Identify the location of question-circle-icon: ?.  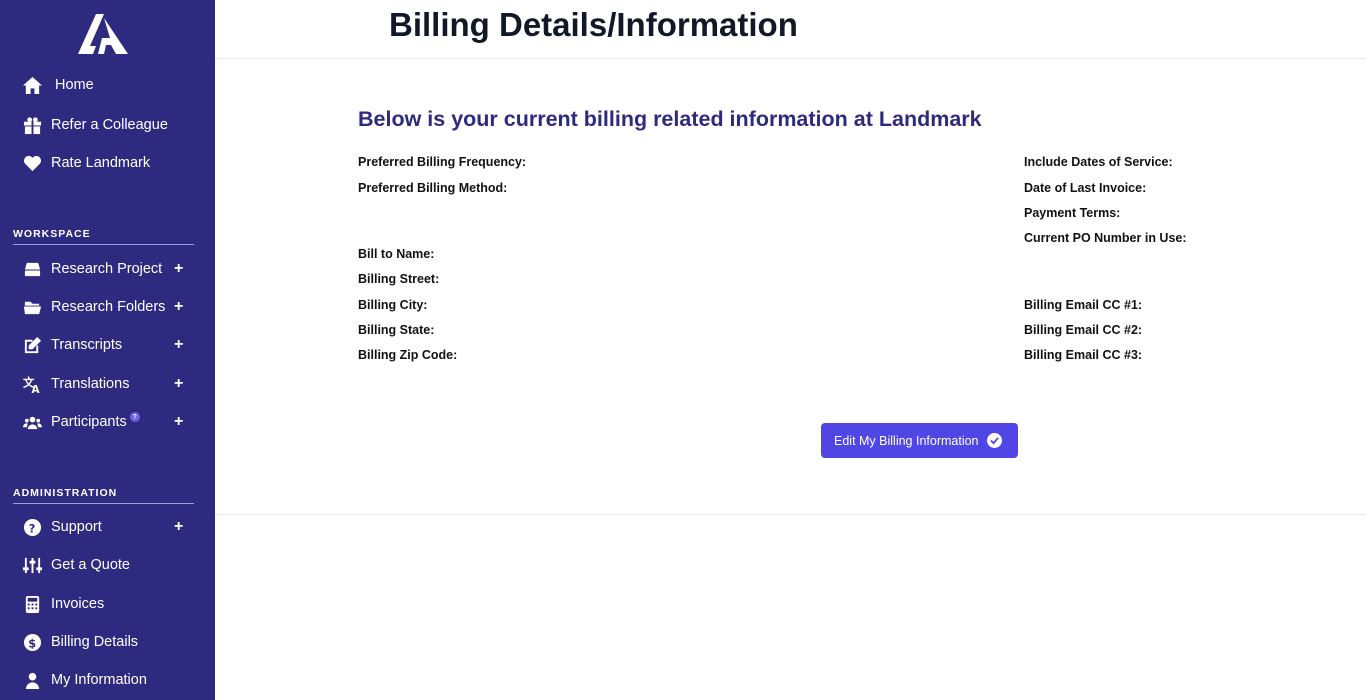
(32, 527).